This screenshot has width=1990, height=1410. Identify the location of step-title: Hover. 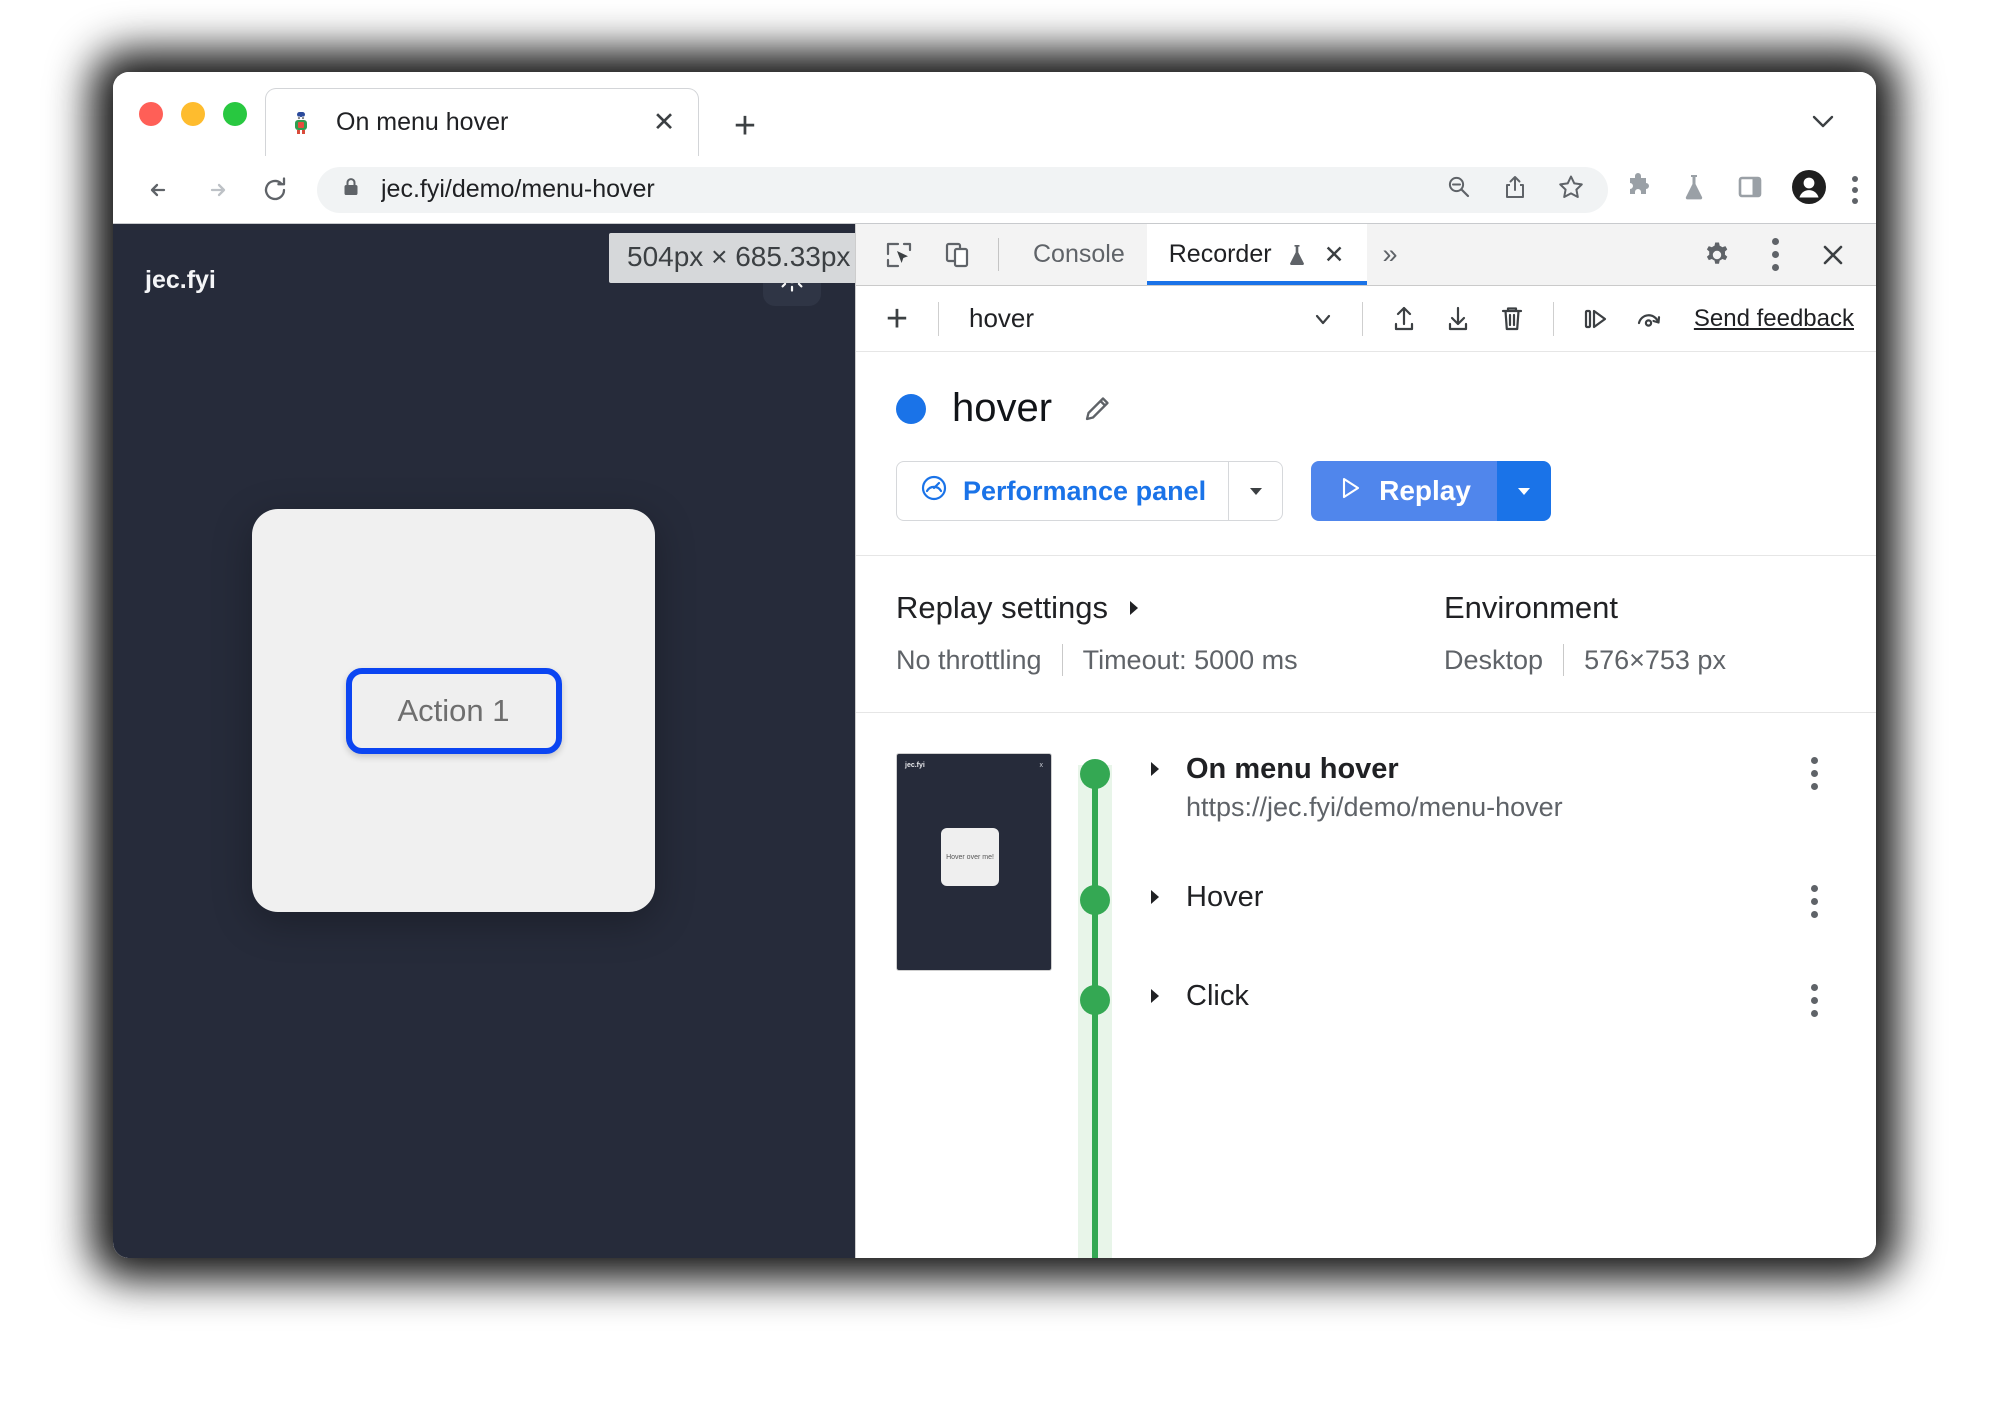
(1225, 897).